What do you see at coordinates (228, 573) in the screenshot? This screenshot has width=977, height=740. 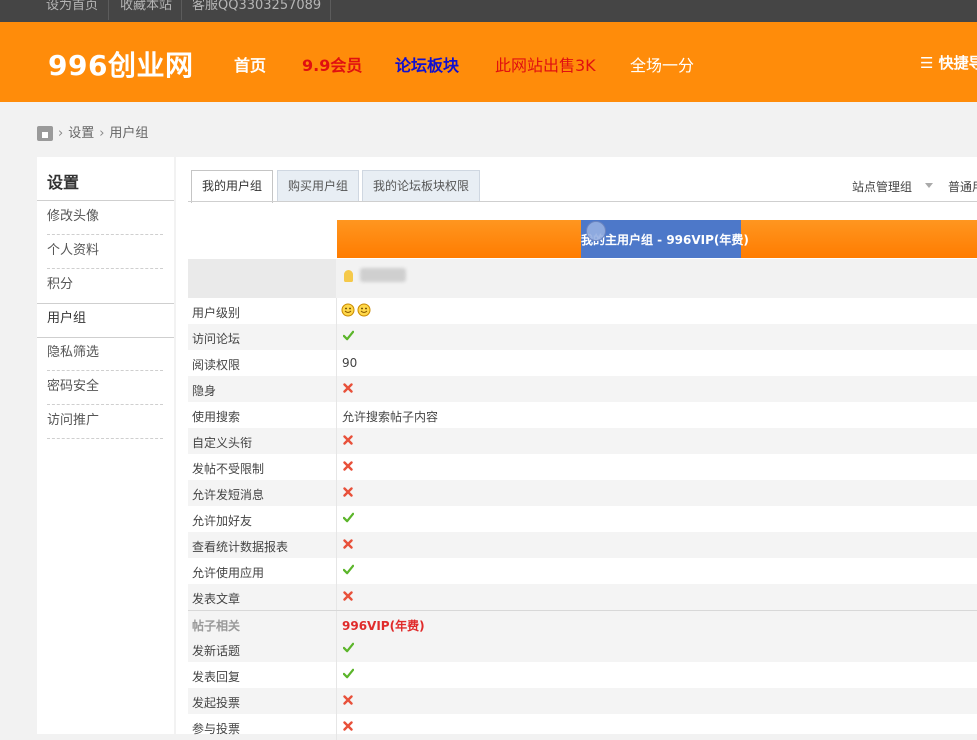 I see `permission-label: 允许使用应用` at bounding box center [228, 573].